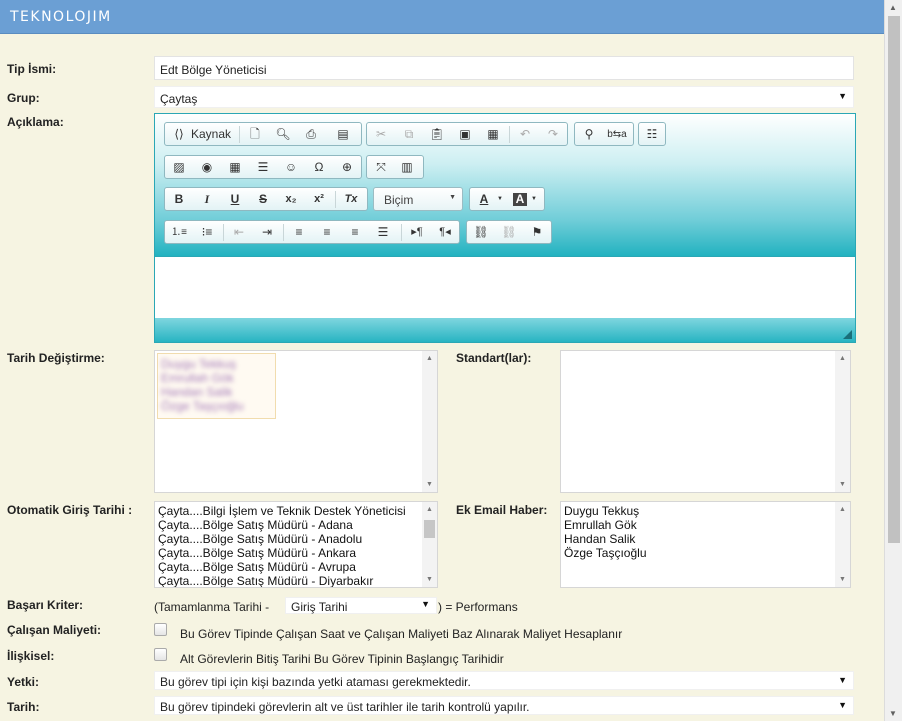 The image size is (902, 721). I want to click on preview-icon: 🔍︎, so click(283, 134).